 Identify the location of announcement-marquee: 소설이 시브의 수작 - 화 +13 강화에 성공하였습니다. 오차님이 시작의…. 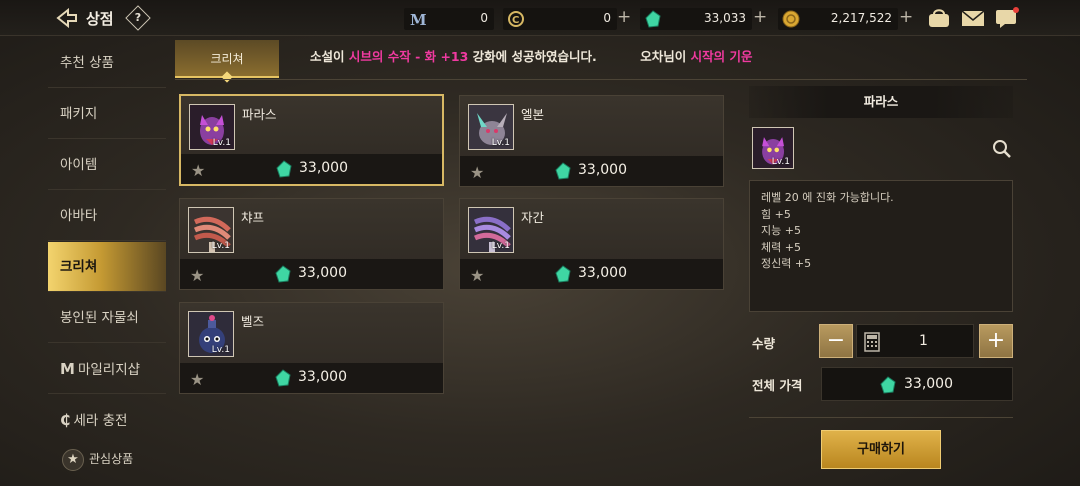
(540, 57).